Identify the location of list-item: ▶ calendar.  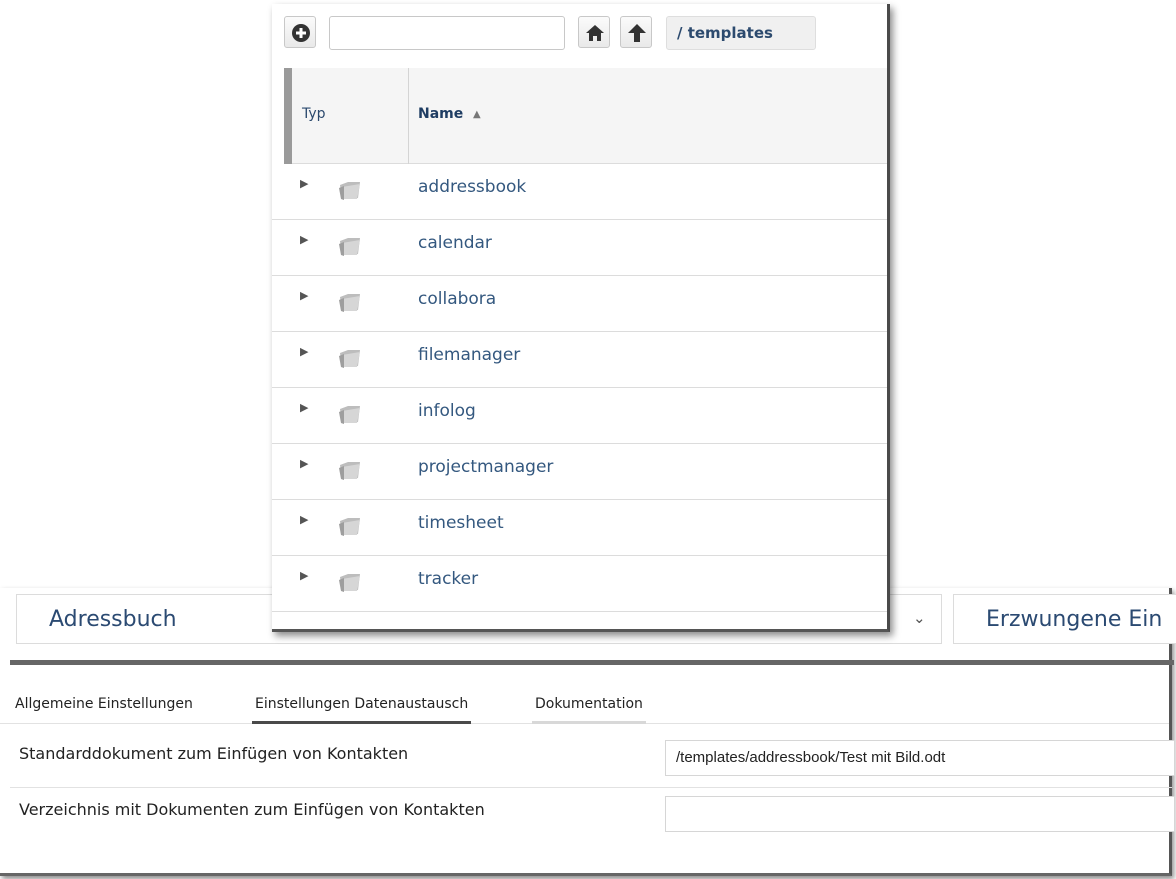
(579, 248).